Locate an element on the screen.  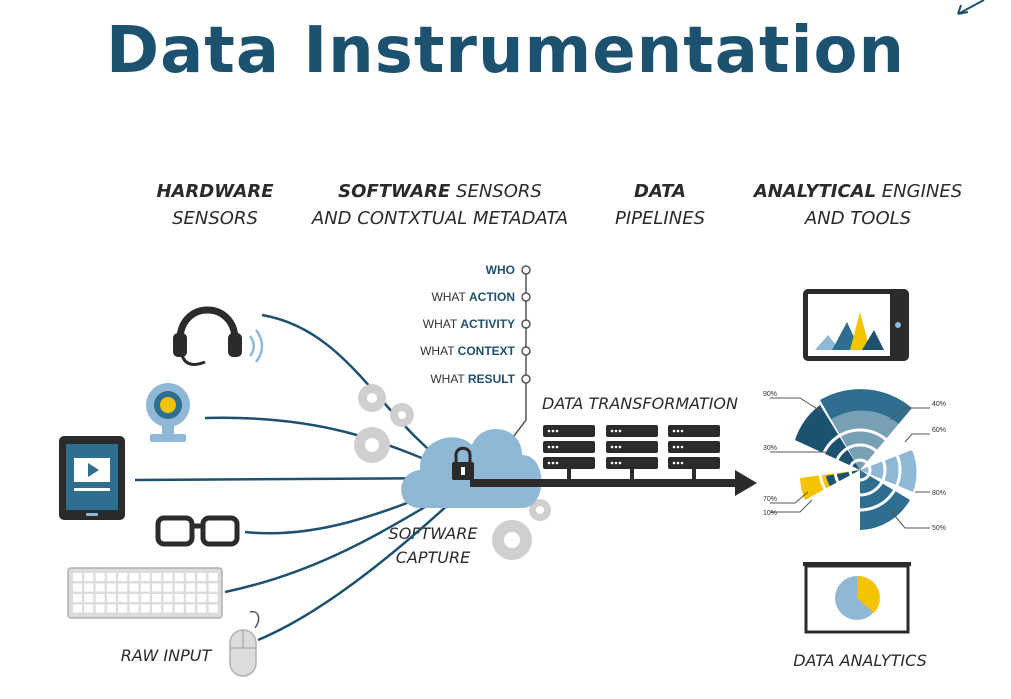
mouse-icon is located at coordinates (244, 643).